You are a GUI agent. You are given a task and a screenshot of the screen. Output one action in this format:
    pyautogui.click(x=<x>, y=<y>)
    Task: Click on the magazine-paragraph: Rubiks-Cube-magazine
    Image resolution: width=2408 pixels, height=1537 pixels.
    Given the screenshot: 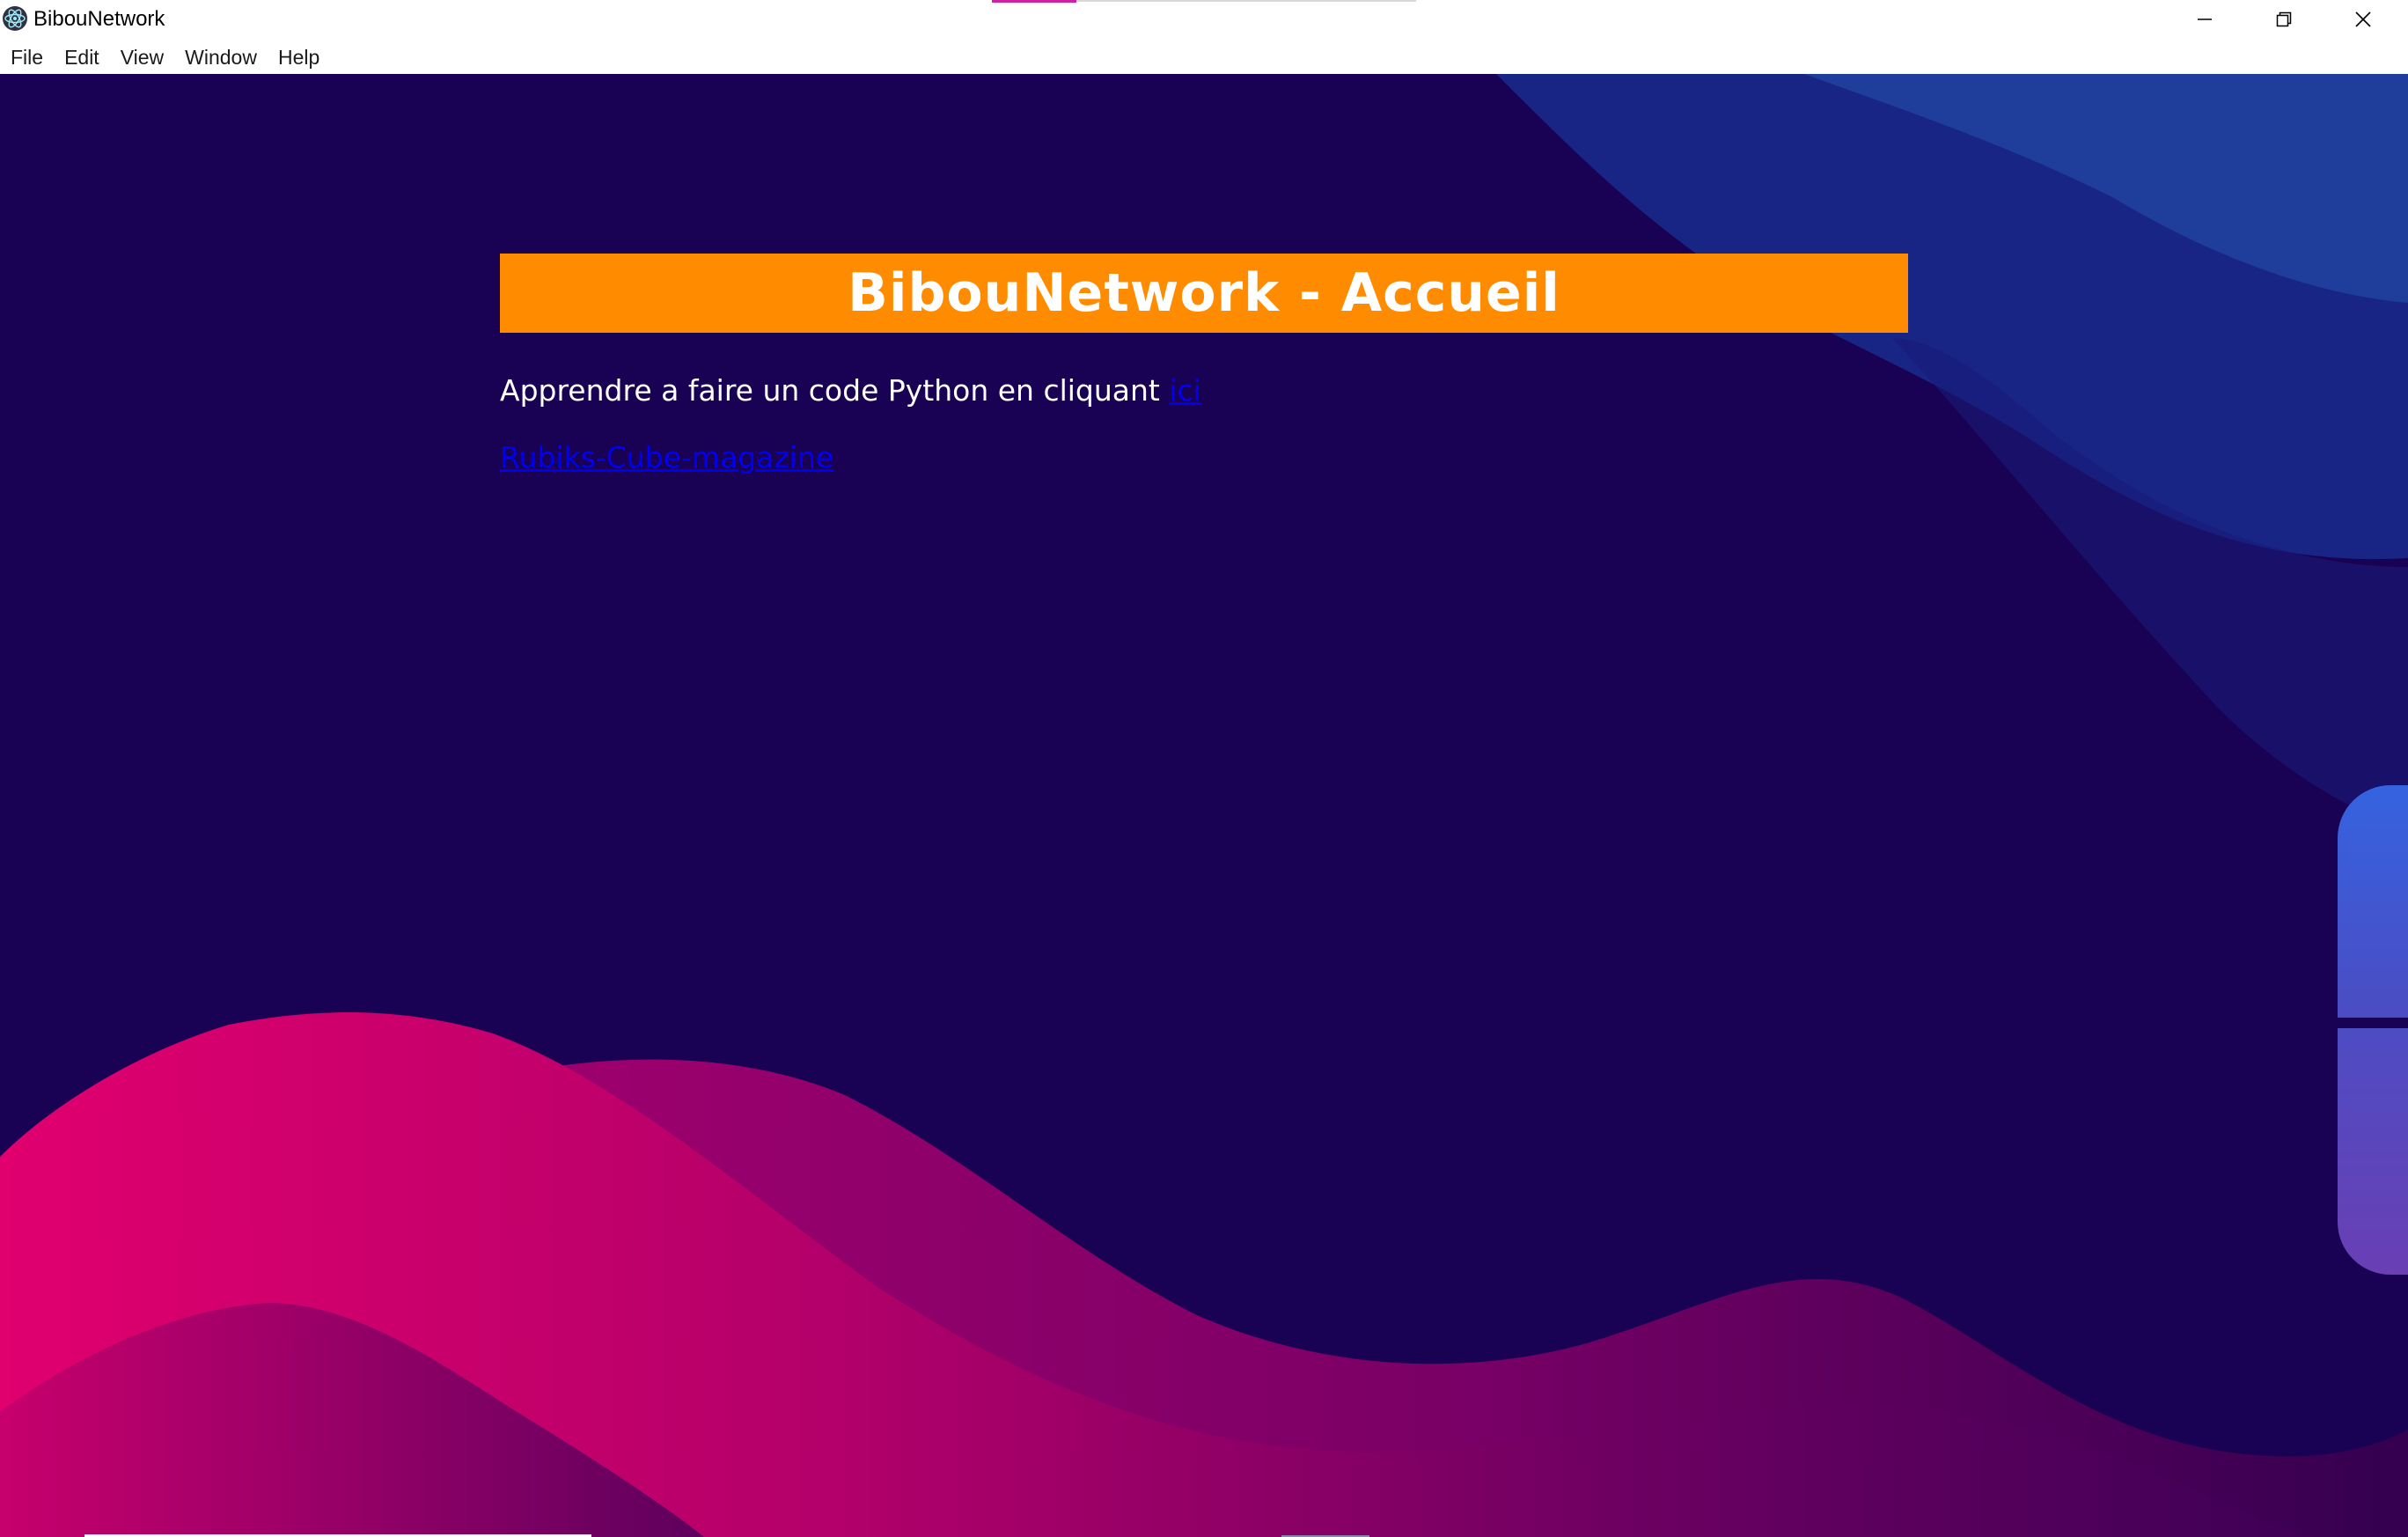 What is the action you would take?
    pyautogui.click(x=666, y=457)
    